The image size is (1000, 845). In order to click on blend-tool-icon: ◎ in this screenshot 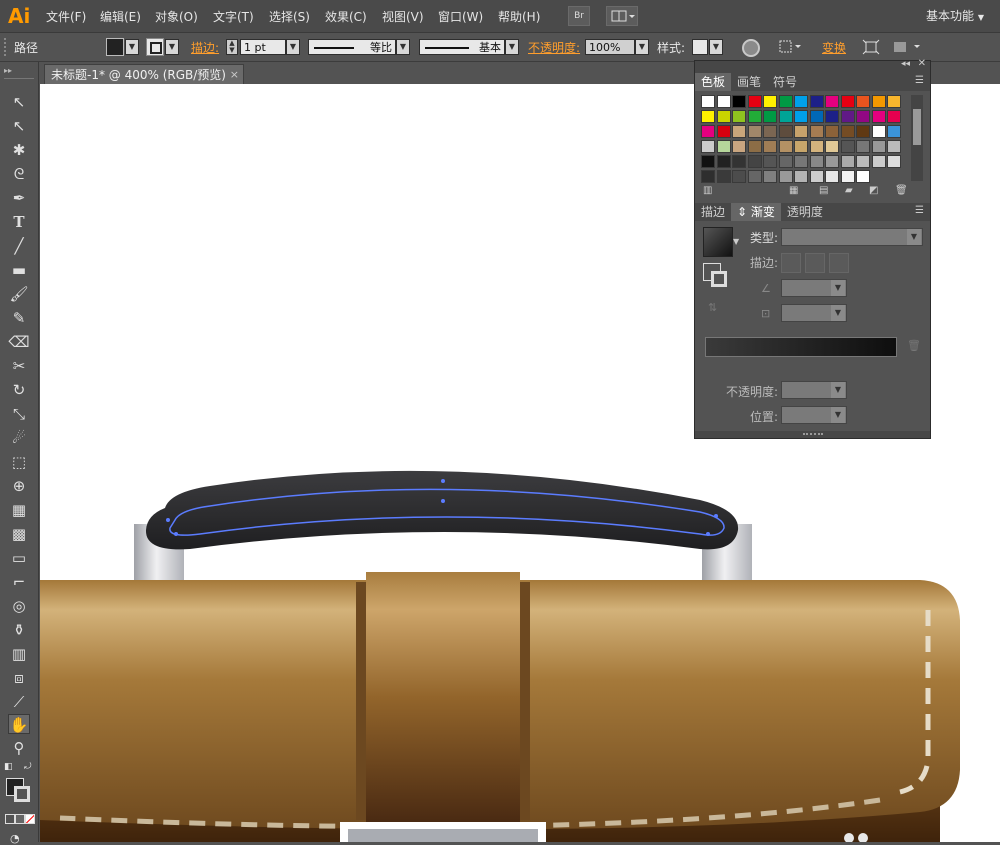, I will do `click(19, 606)`.